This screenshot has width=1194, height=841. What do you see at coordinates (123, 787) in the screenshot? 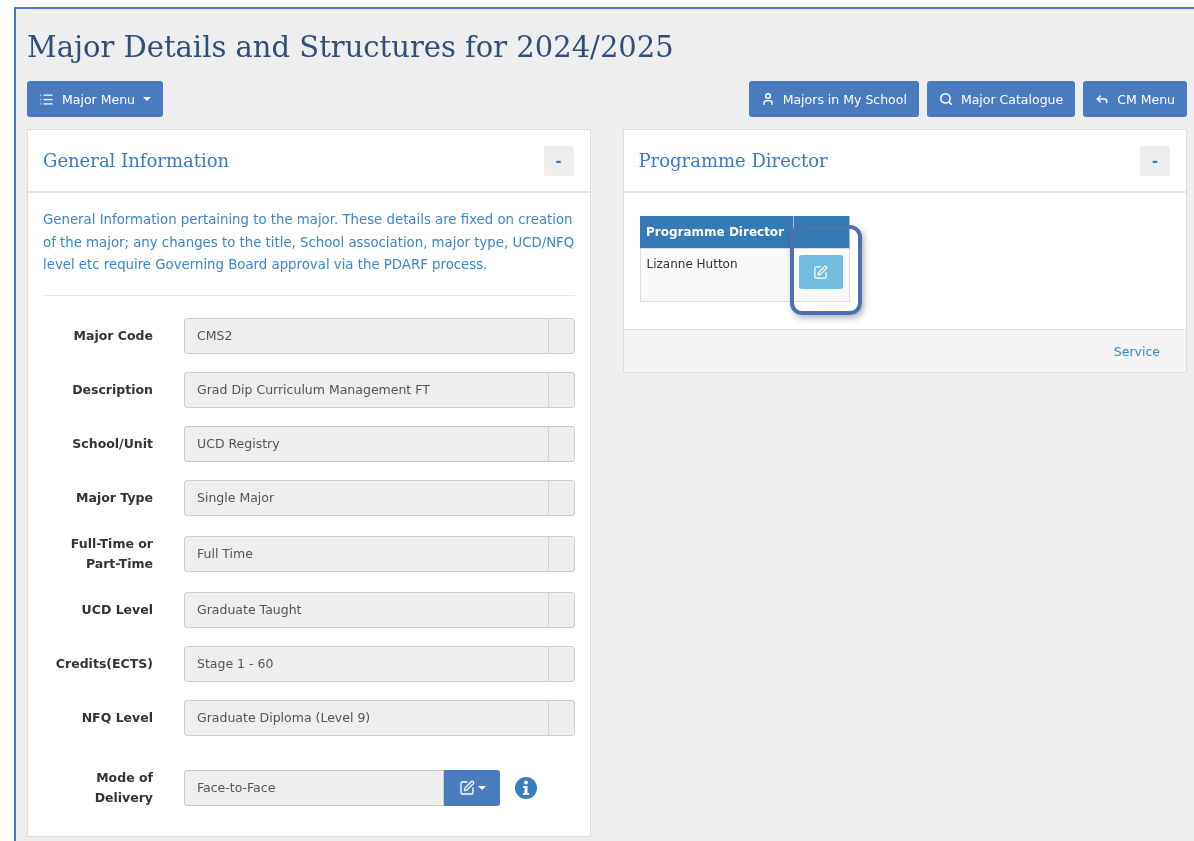
I see `field-label: Mode of Delivery` at bounding box center [123, 787].